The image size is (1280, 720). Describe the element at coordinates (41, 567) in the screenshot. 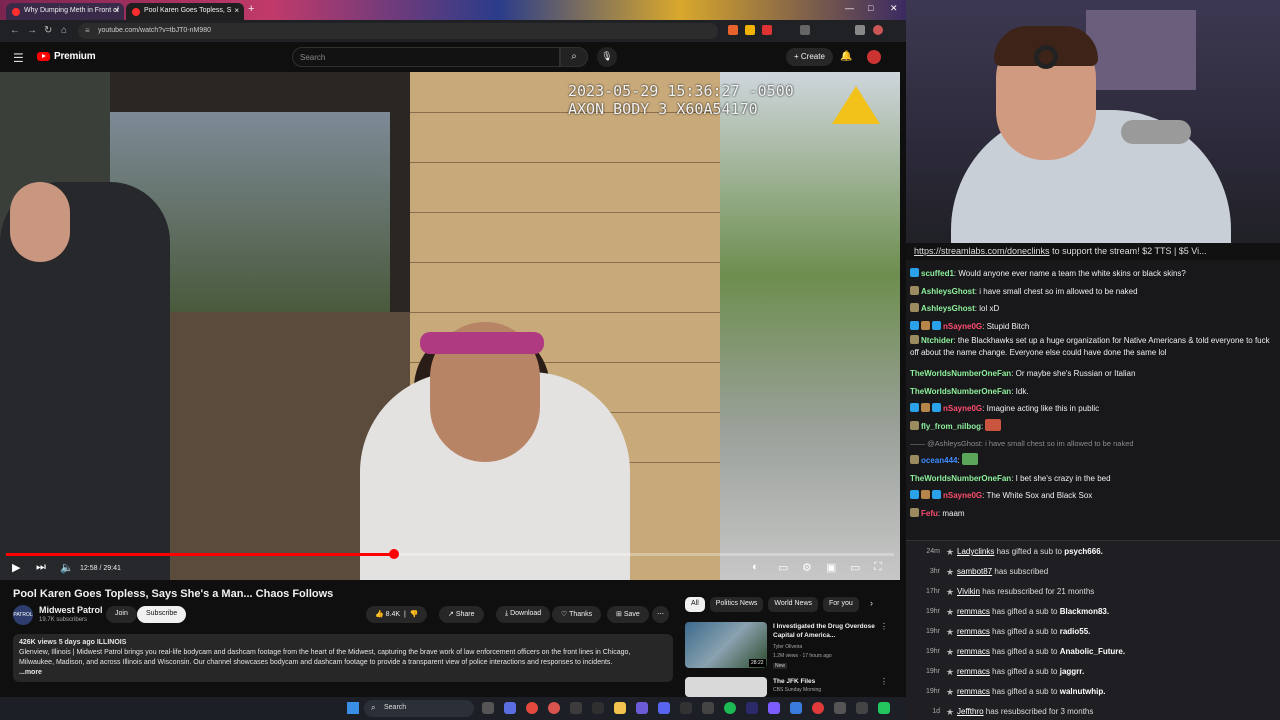

I see `next-icon: ⏭` at that location.